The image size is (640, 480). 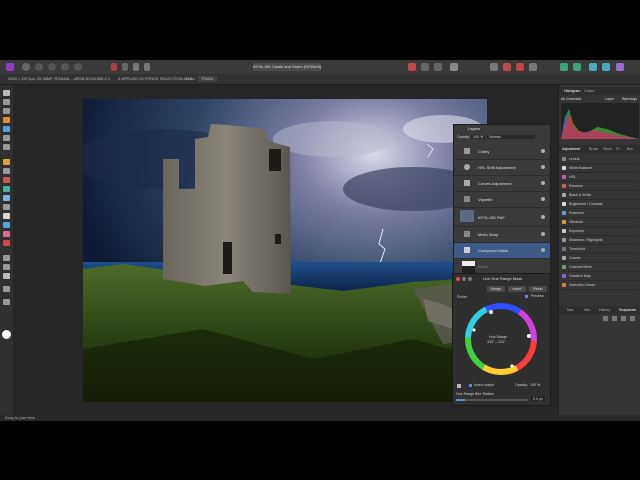 What do you see at coordinates (587, 310) in the screenshot?
I see `tab-info: Info` at bounding box center [587, 310].